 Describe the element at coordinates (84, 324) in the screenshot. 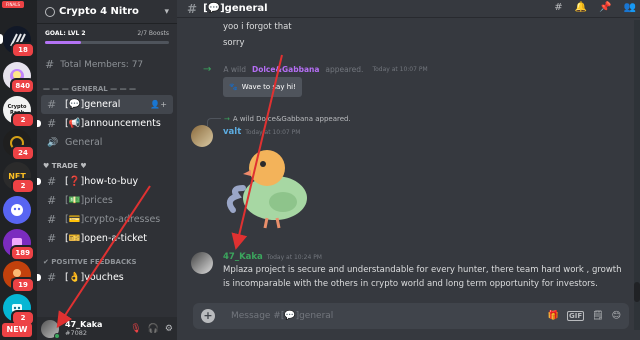

I see `username: 47_Kaka` at that location.